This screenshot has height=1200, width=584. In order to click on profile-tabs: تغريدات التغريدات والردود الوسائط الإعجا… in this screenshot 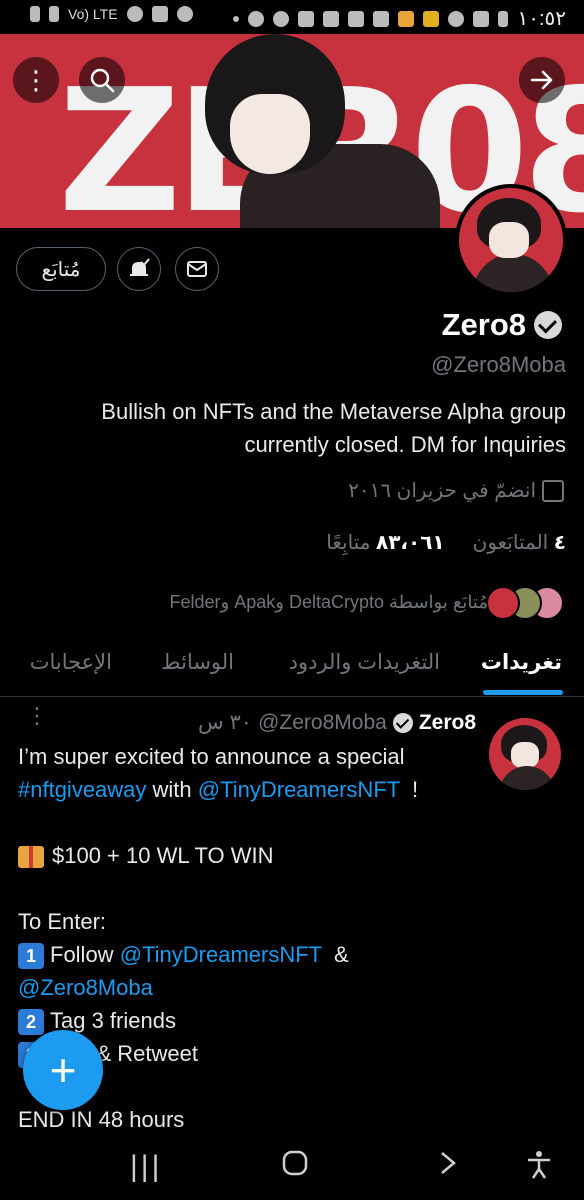, I will do `click(292, 668)`.